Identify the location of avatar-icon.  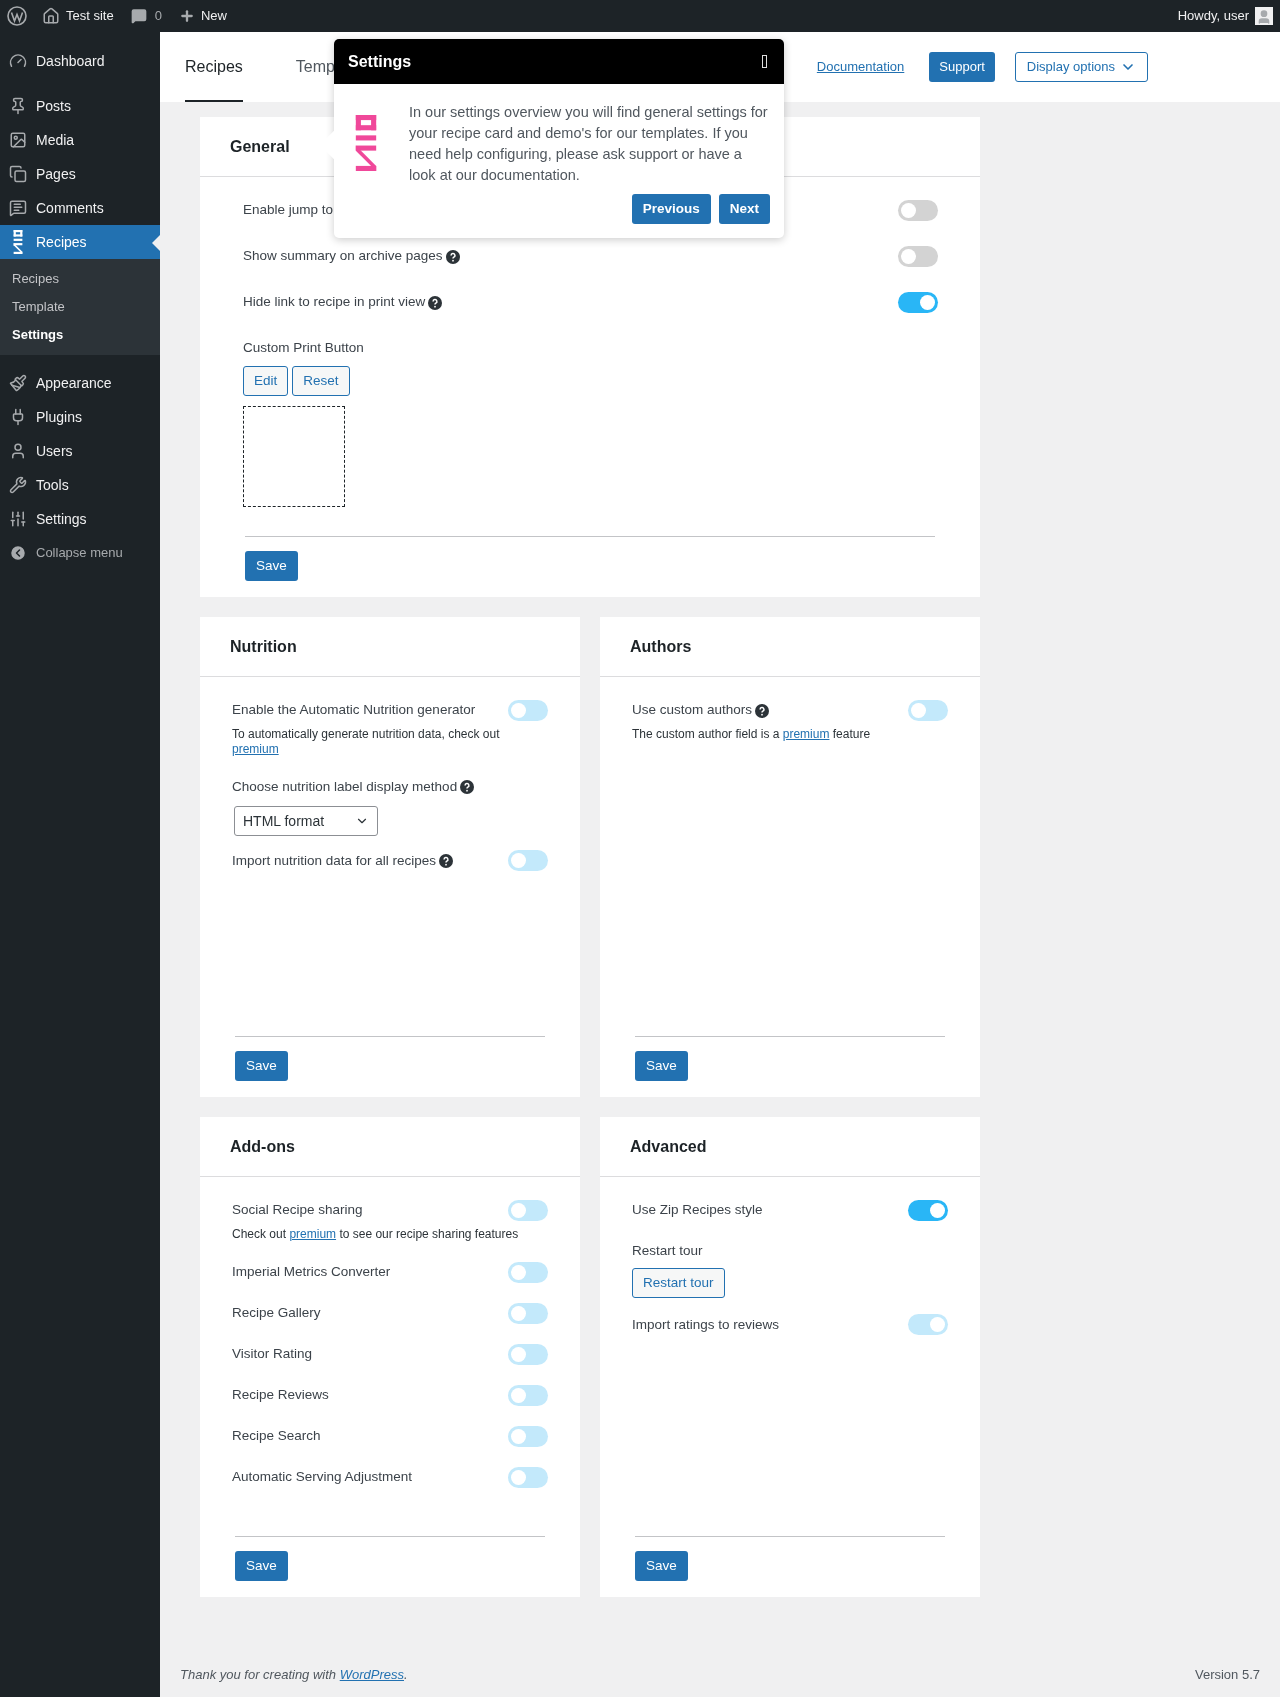
(1264, 16).